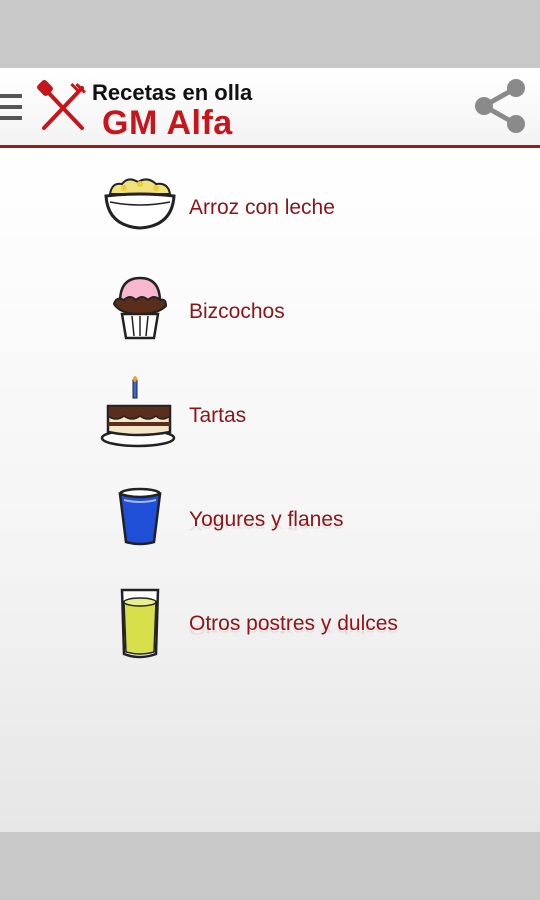 This screenshot has width=540, height=900. What do you see at coordinates (140, 308) in the screenshot?
I see `cupcake-icon` at bounding box center [140, 308].